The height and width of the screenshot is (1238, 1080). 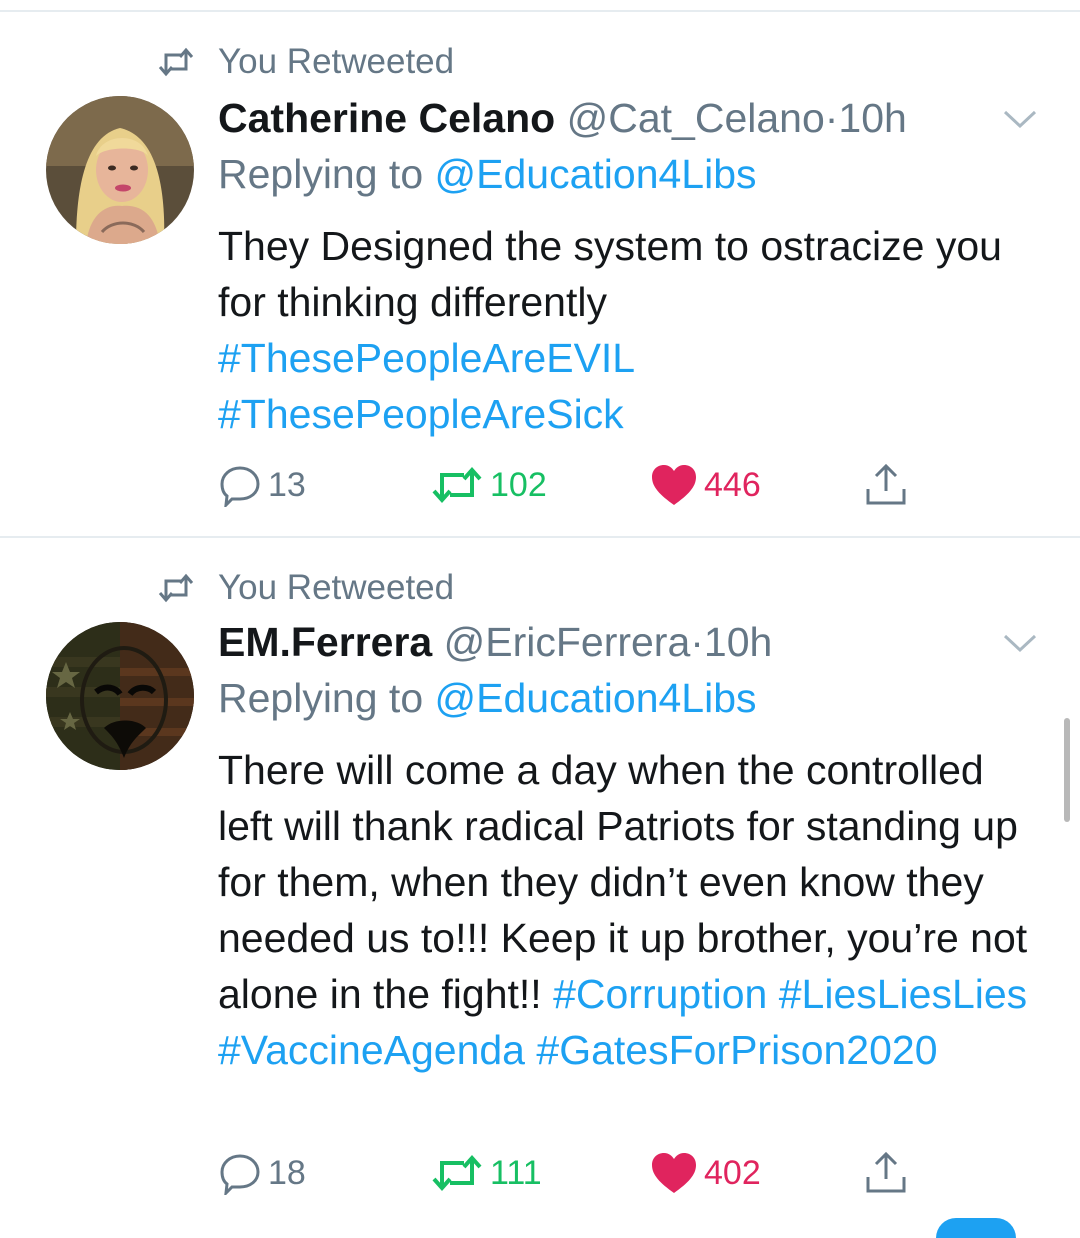 I want to click on hashtag-link: #Corruption, so click(x=660, y=994).